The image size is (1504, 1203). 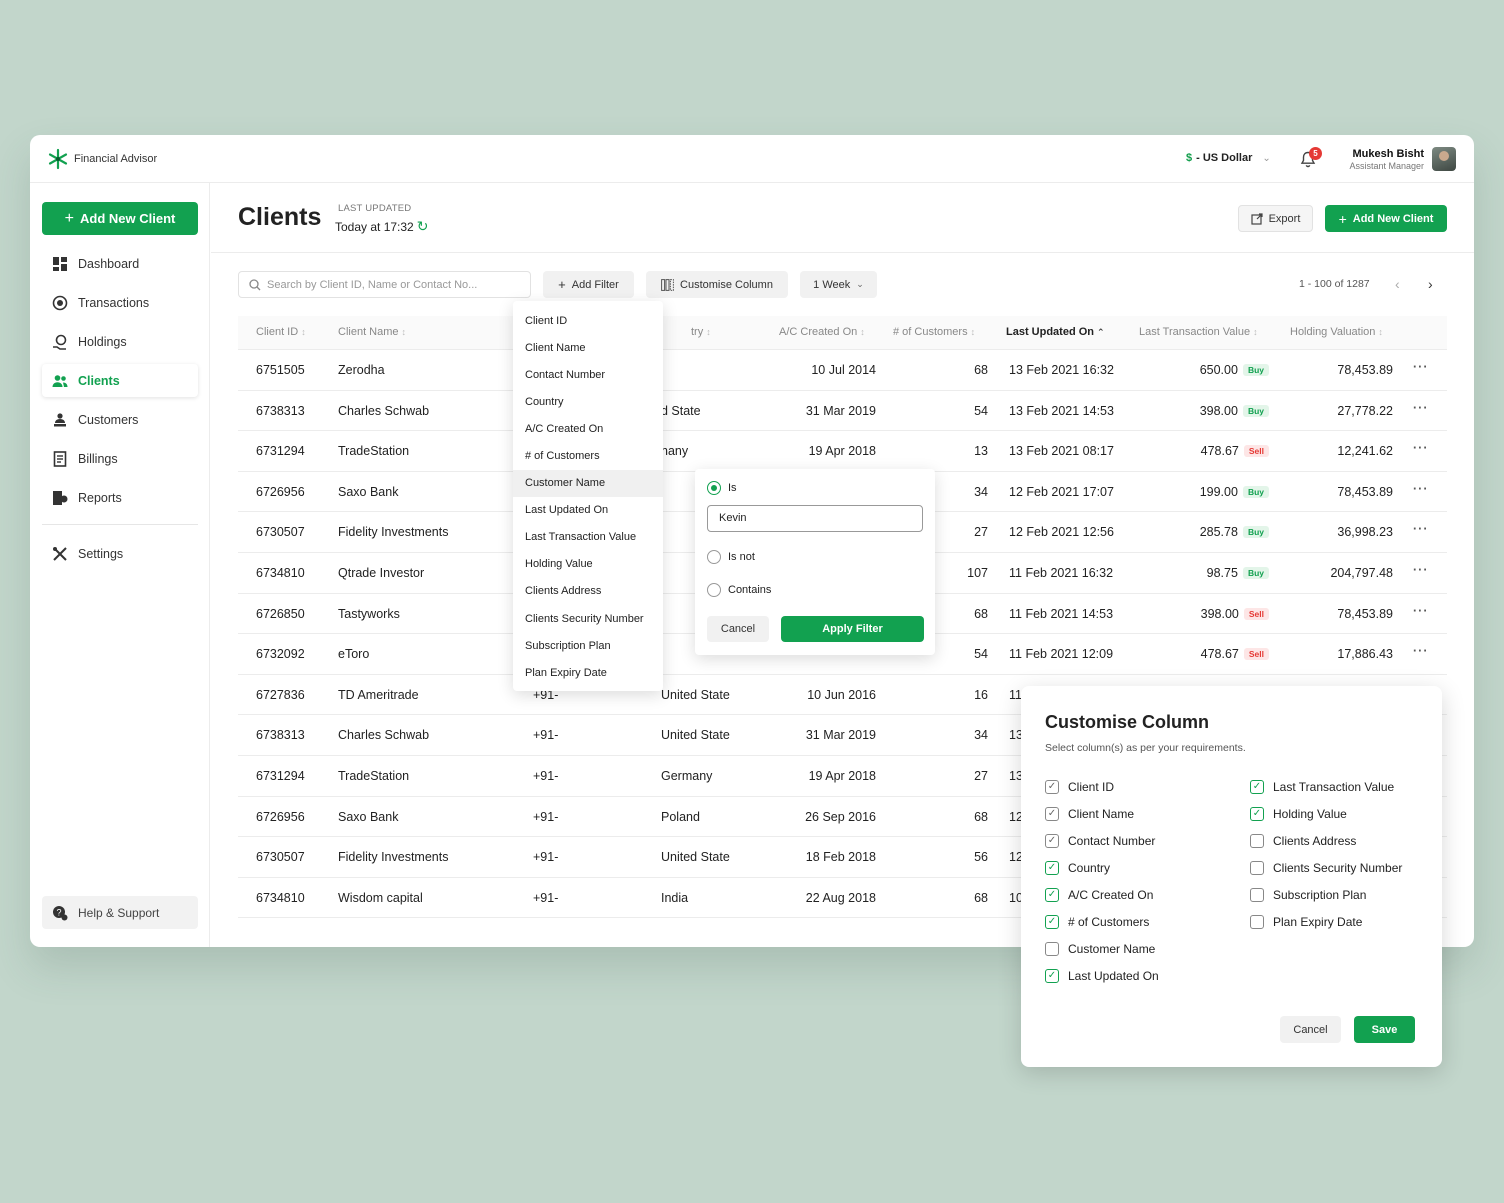 I want to click on column-option: Clients Security Number, so click(x=1326, y=867).